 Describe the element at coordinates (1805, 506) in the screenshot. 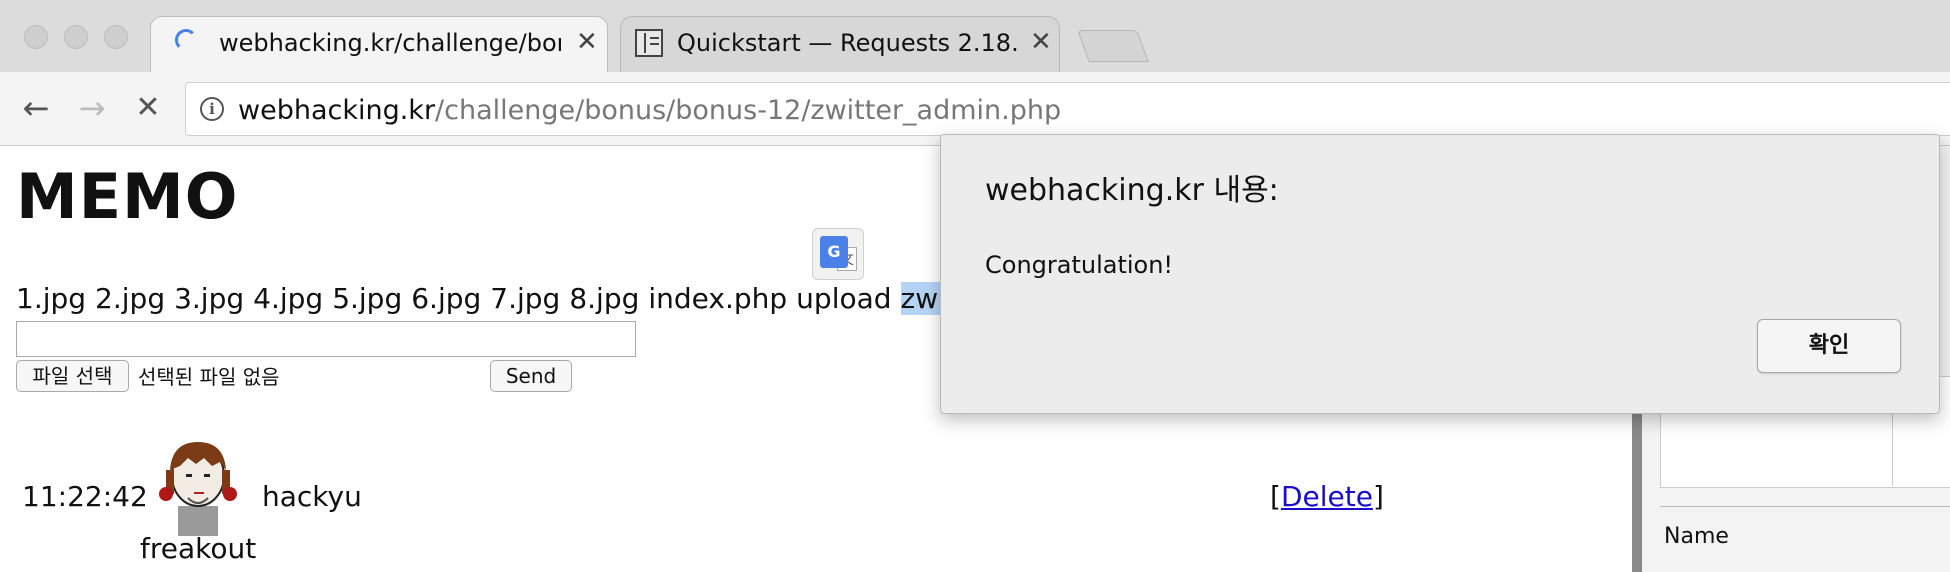

I see `devtools-rule` at that location.